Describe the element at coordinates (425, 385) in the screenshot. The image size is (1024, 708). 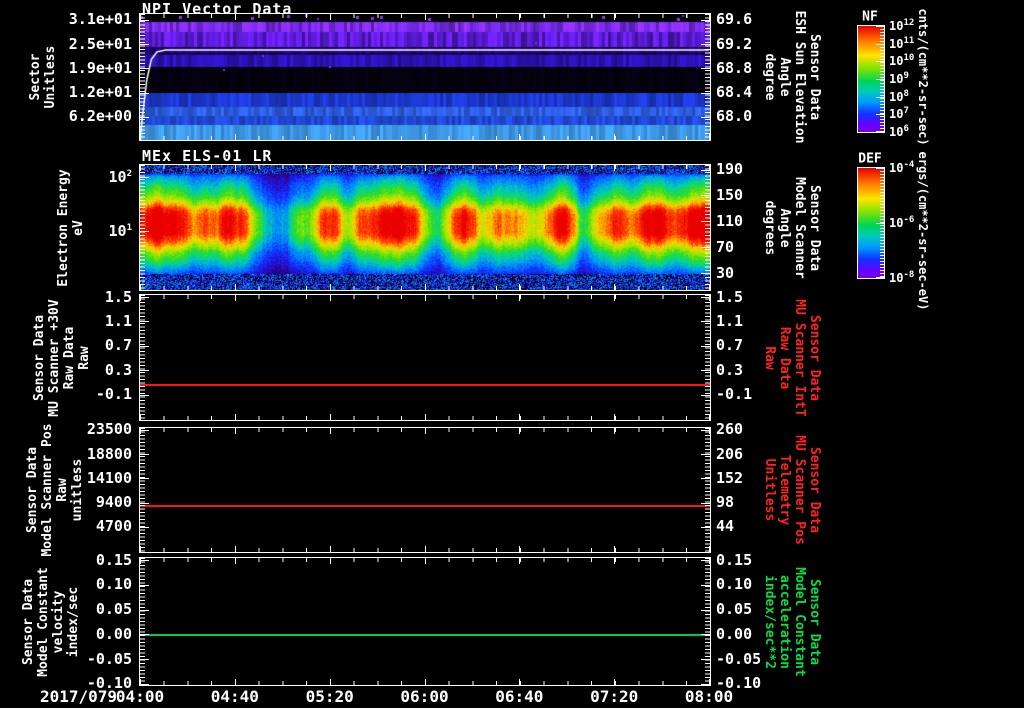
I see `mu-scanner-30v-line` at that location.